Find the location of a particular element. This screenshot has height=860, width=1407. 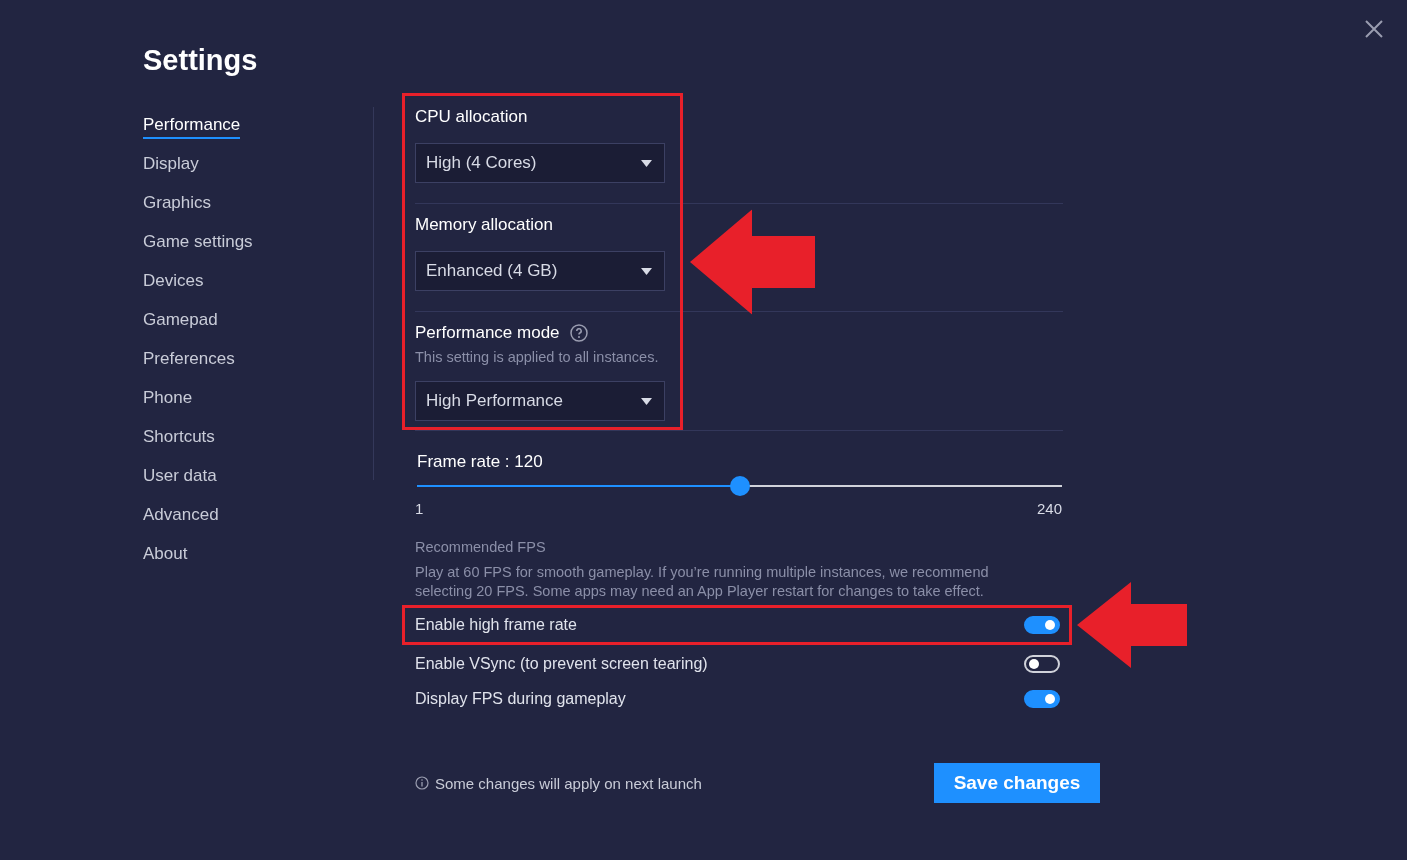

setting-label: Memory allocation is located at coordinates (484, 225).